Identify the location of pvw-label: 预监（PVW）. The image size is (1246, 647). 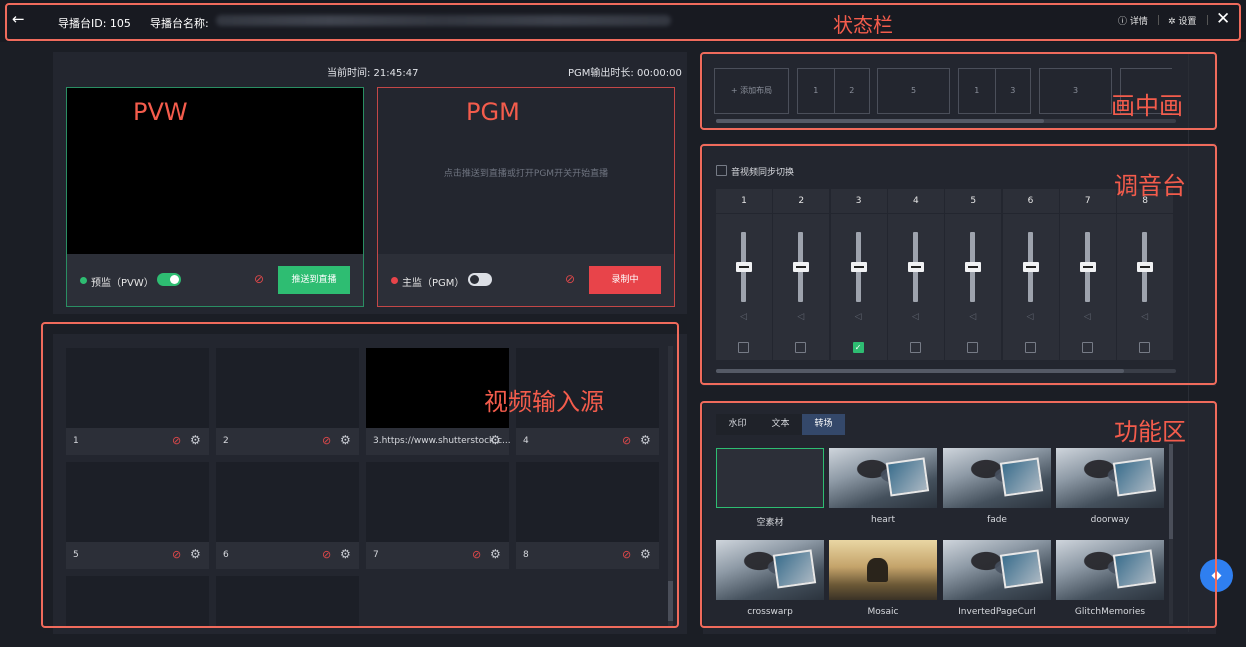
(122, 283).